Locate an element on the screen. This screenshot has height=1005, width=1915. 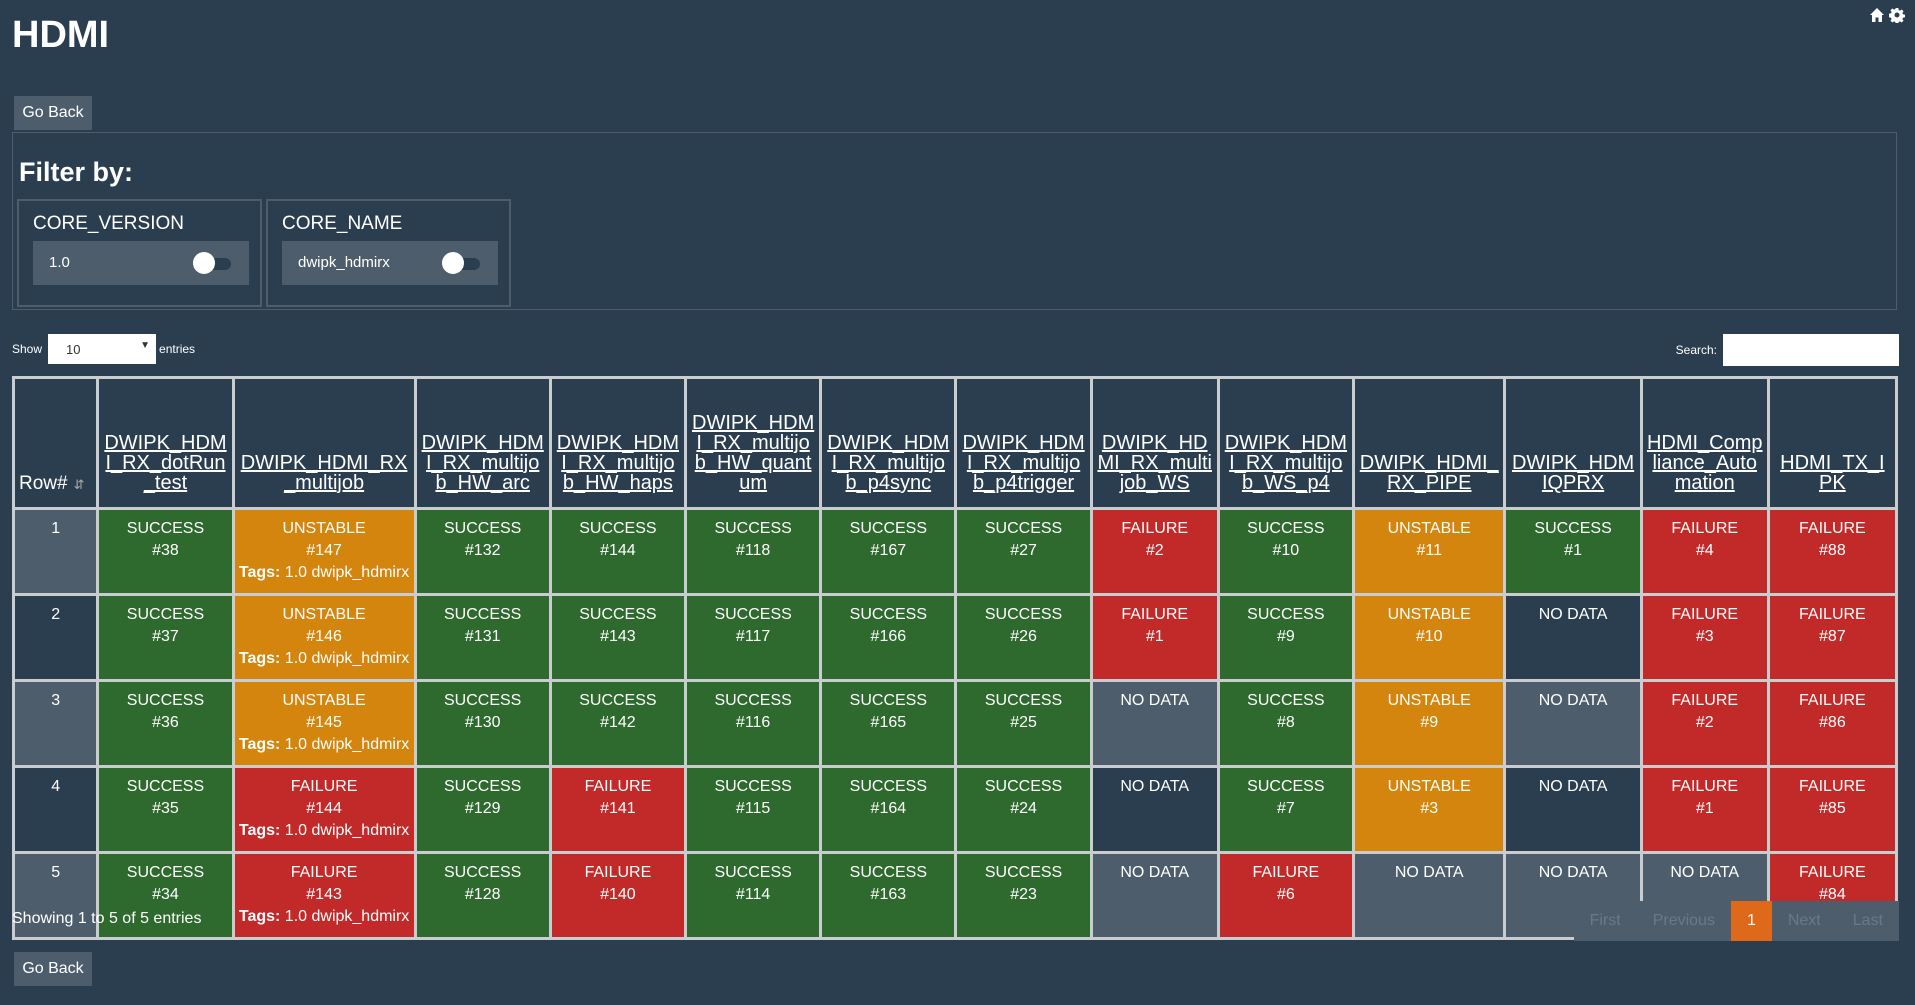
status-cell: FAILURE #87 is located at coordinates (1832, 637).